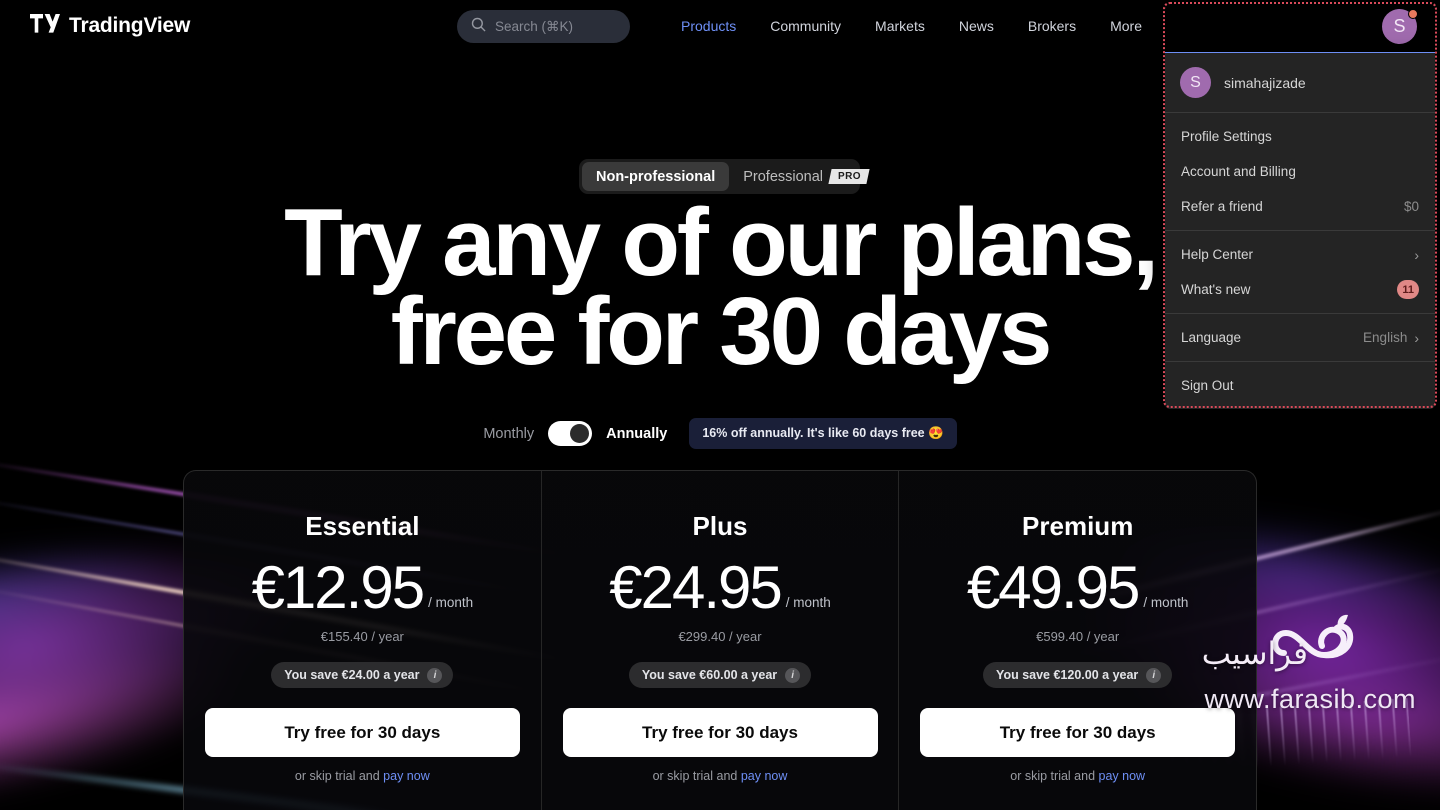 The height and width of the screenshot is (810, 1440). I want to click on billing-period-toggle, so click(570, 433).